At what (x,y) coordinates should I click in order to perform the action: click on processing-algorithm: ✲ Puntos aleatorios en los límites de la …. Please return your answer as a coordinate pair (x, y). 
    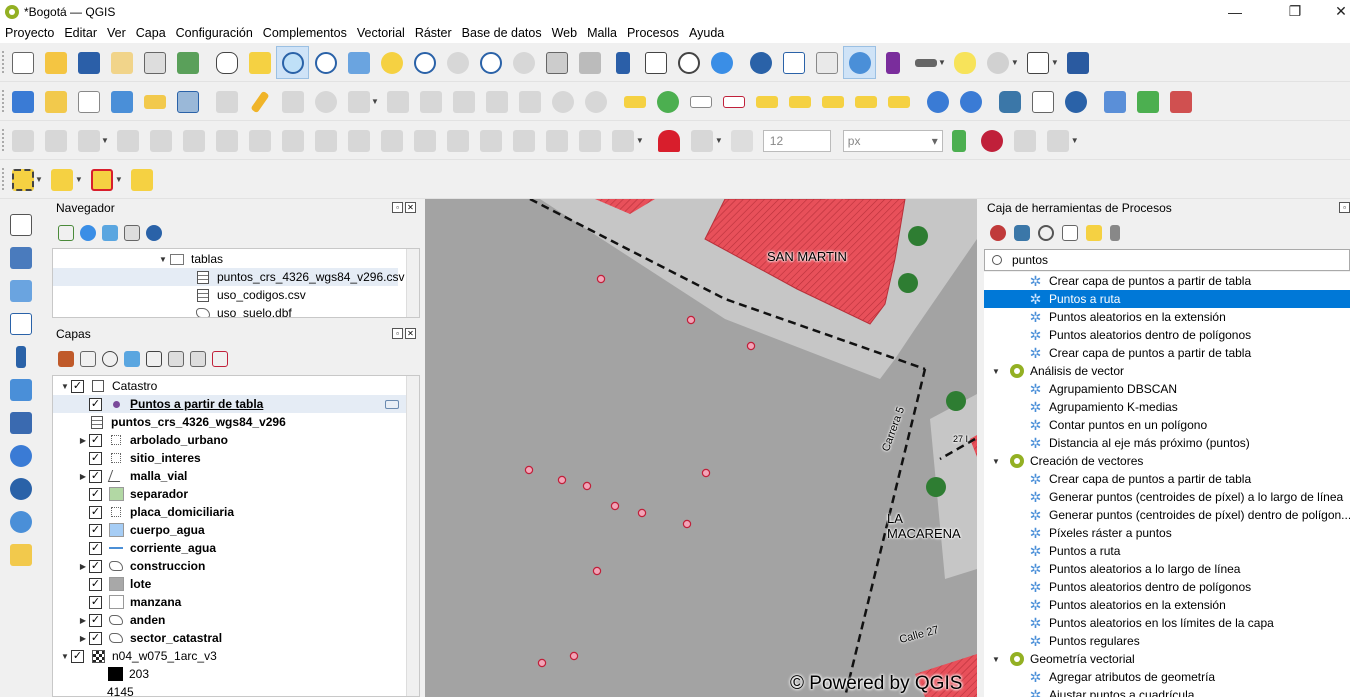
    Looking at the image, I should click on (1167, 623).